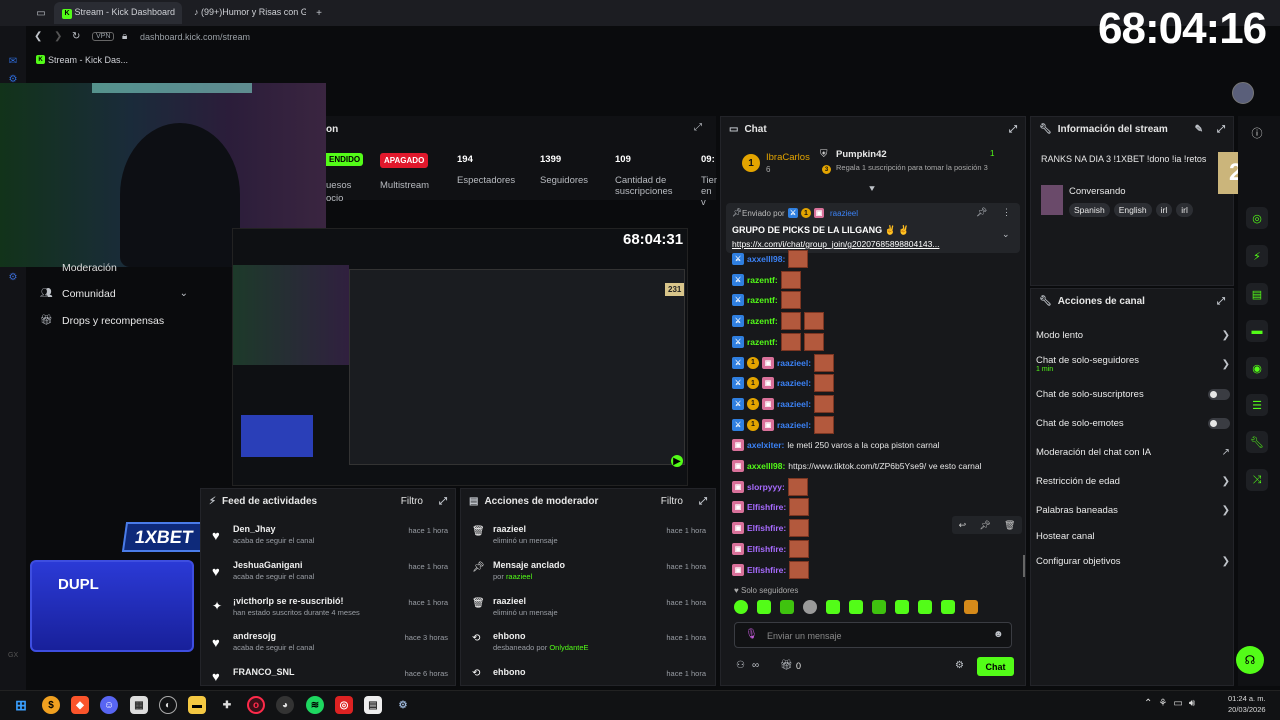  Describe the element at coordinates (981, 212) in the screenshot. I see `unpin-icon: 📌︎` at that location.